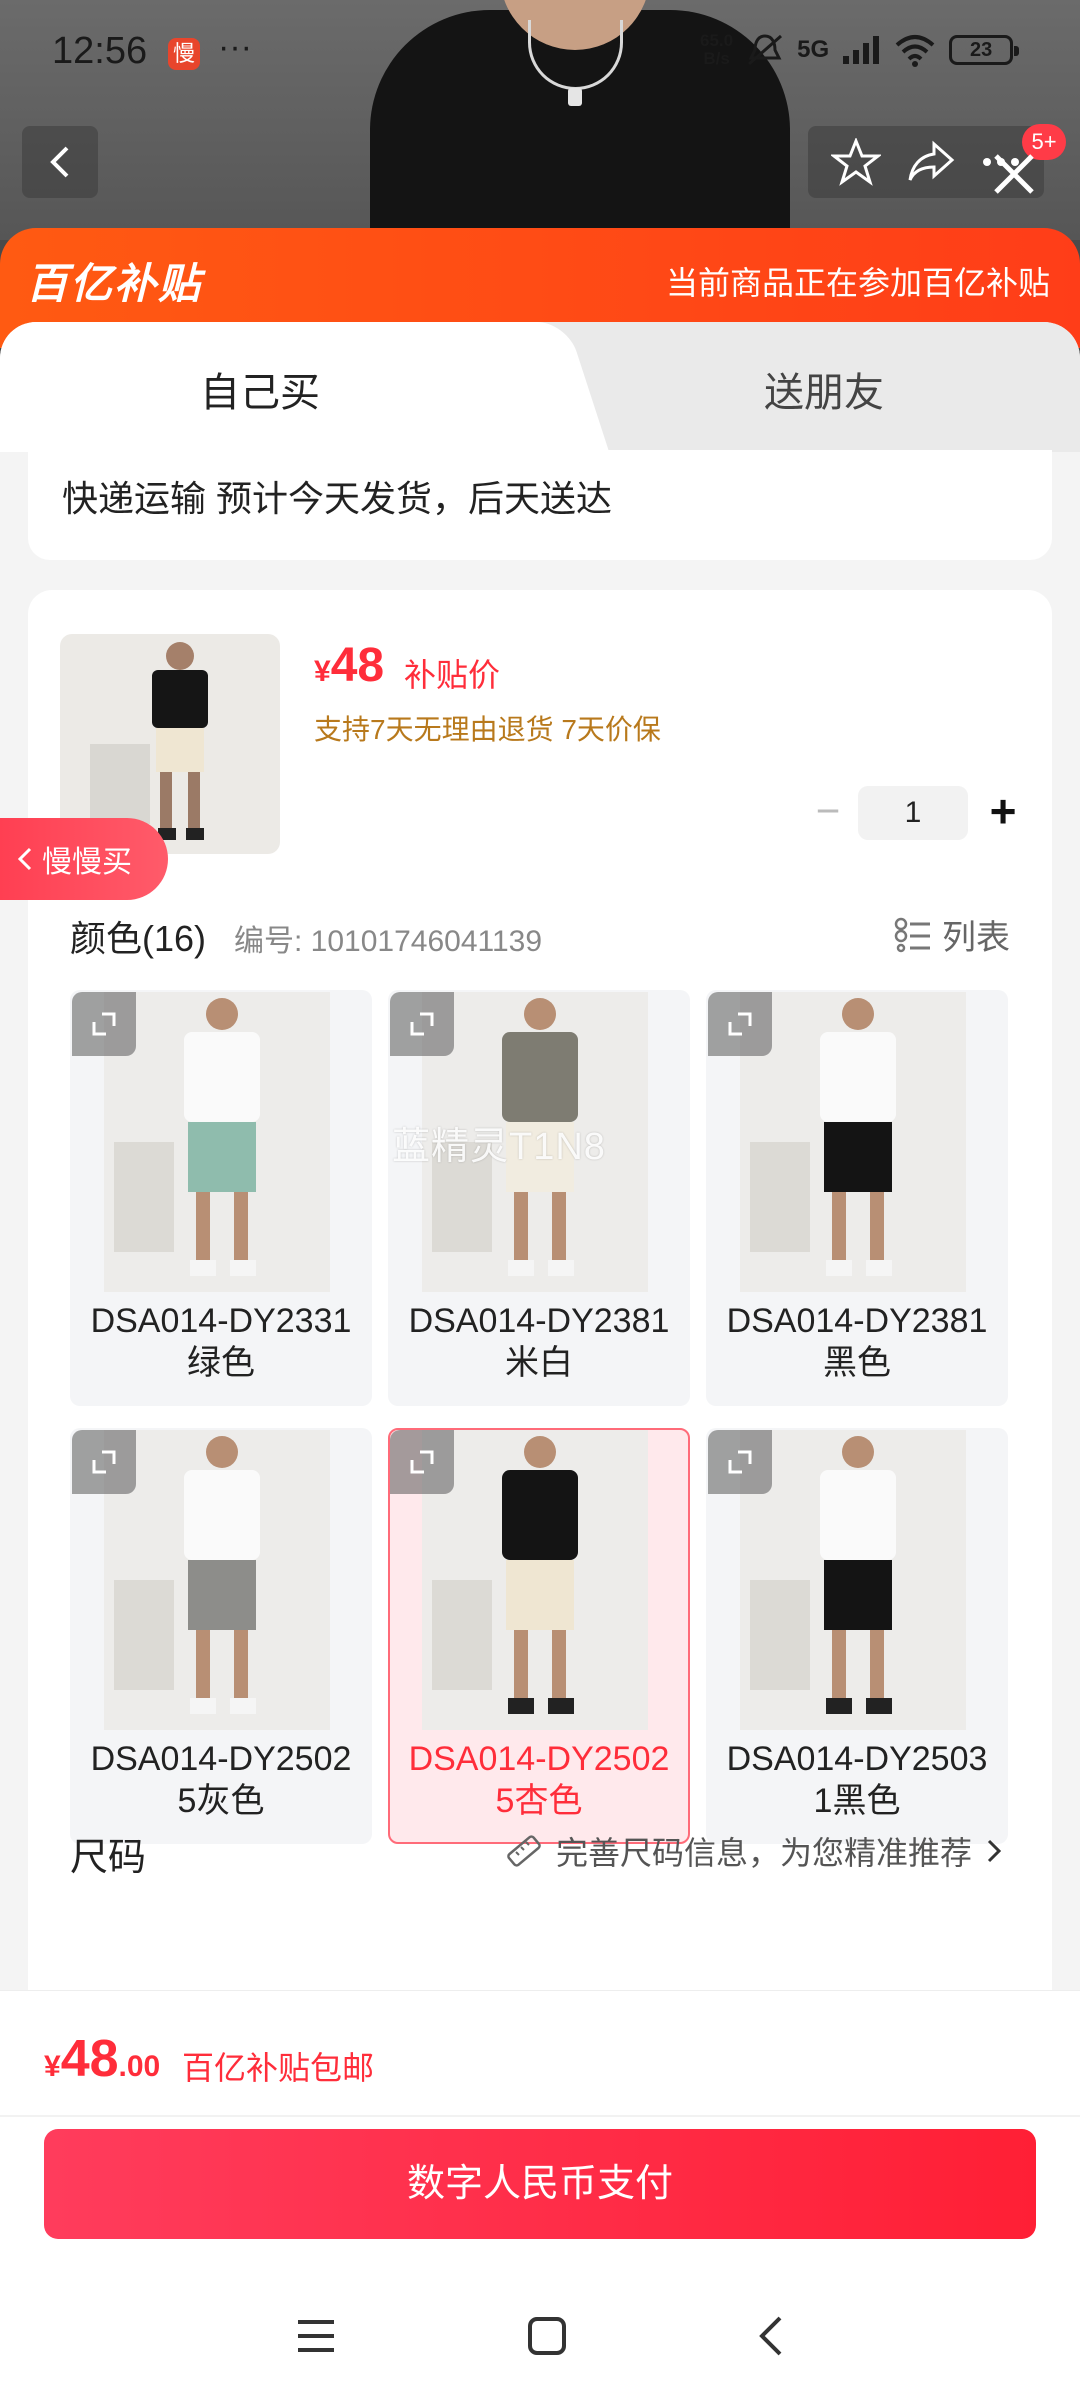 The height and width of the screenshot is (2400, 1080). I want to click on shipping-estimate: 快递运输 预计今天发货，后天送达, so click(337, 498).